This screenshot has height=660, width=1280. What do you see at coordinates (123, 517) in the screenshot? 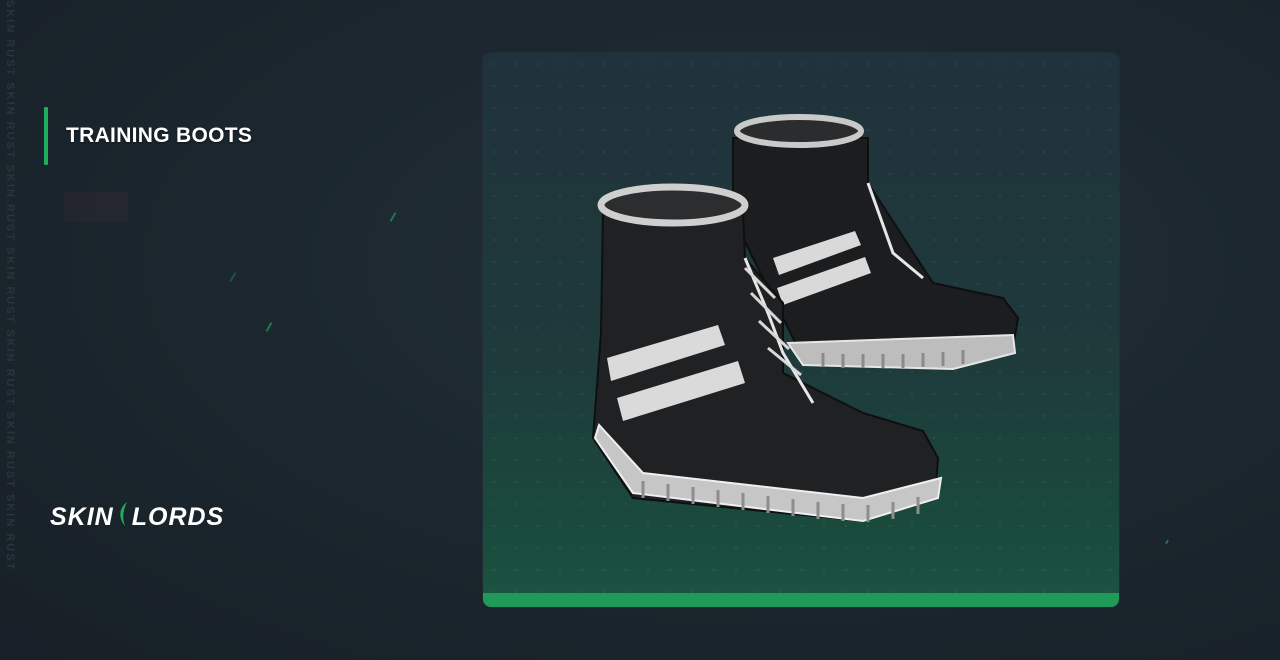
I see `leaf-mark-icon` at bounding box center [123, 517].